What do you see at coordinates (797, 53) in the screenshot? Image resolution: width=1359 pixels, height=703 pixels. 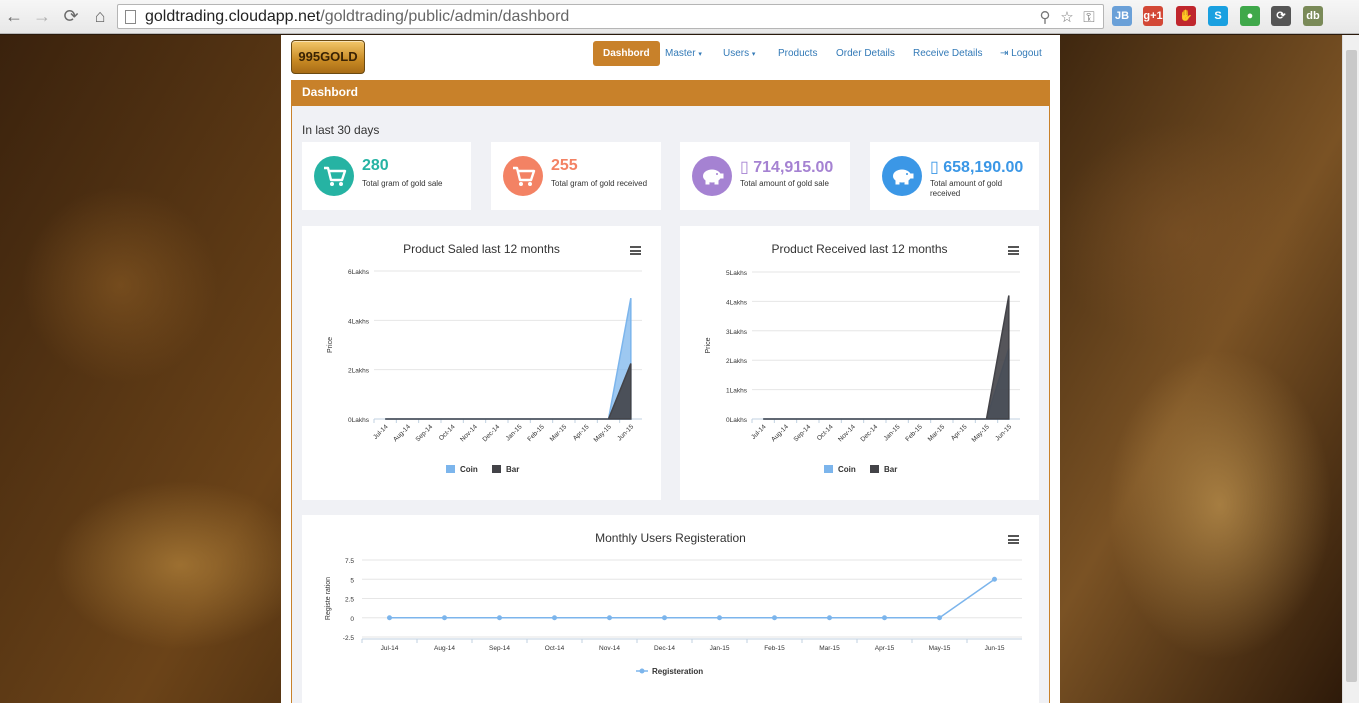 I see `nav-products: Products` at bounding box center [797, 53].